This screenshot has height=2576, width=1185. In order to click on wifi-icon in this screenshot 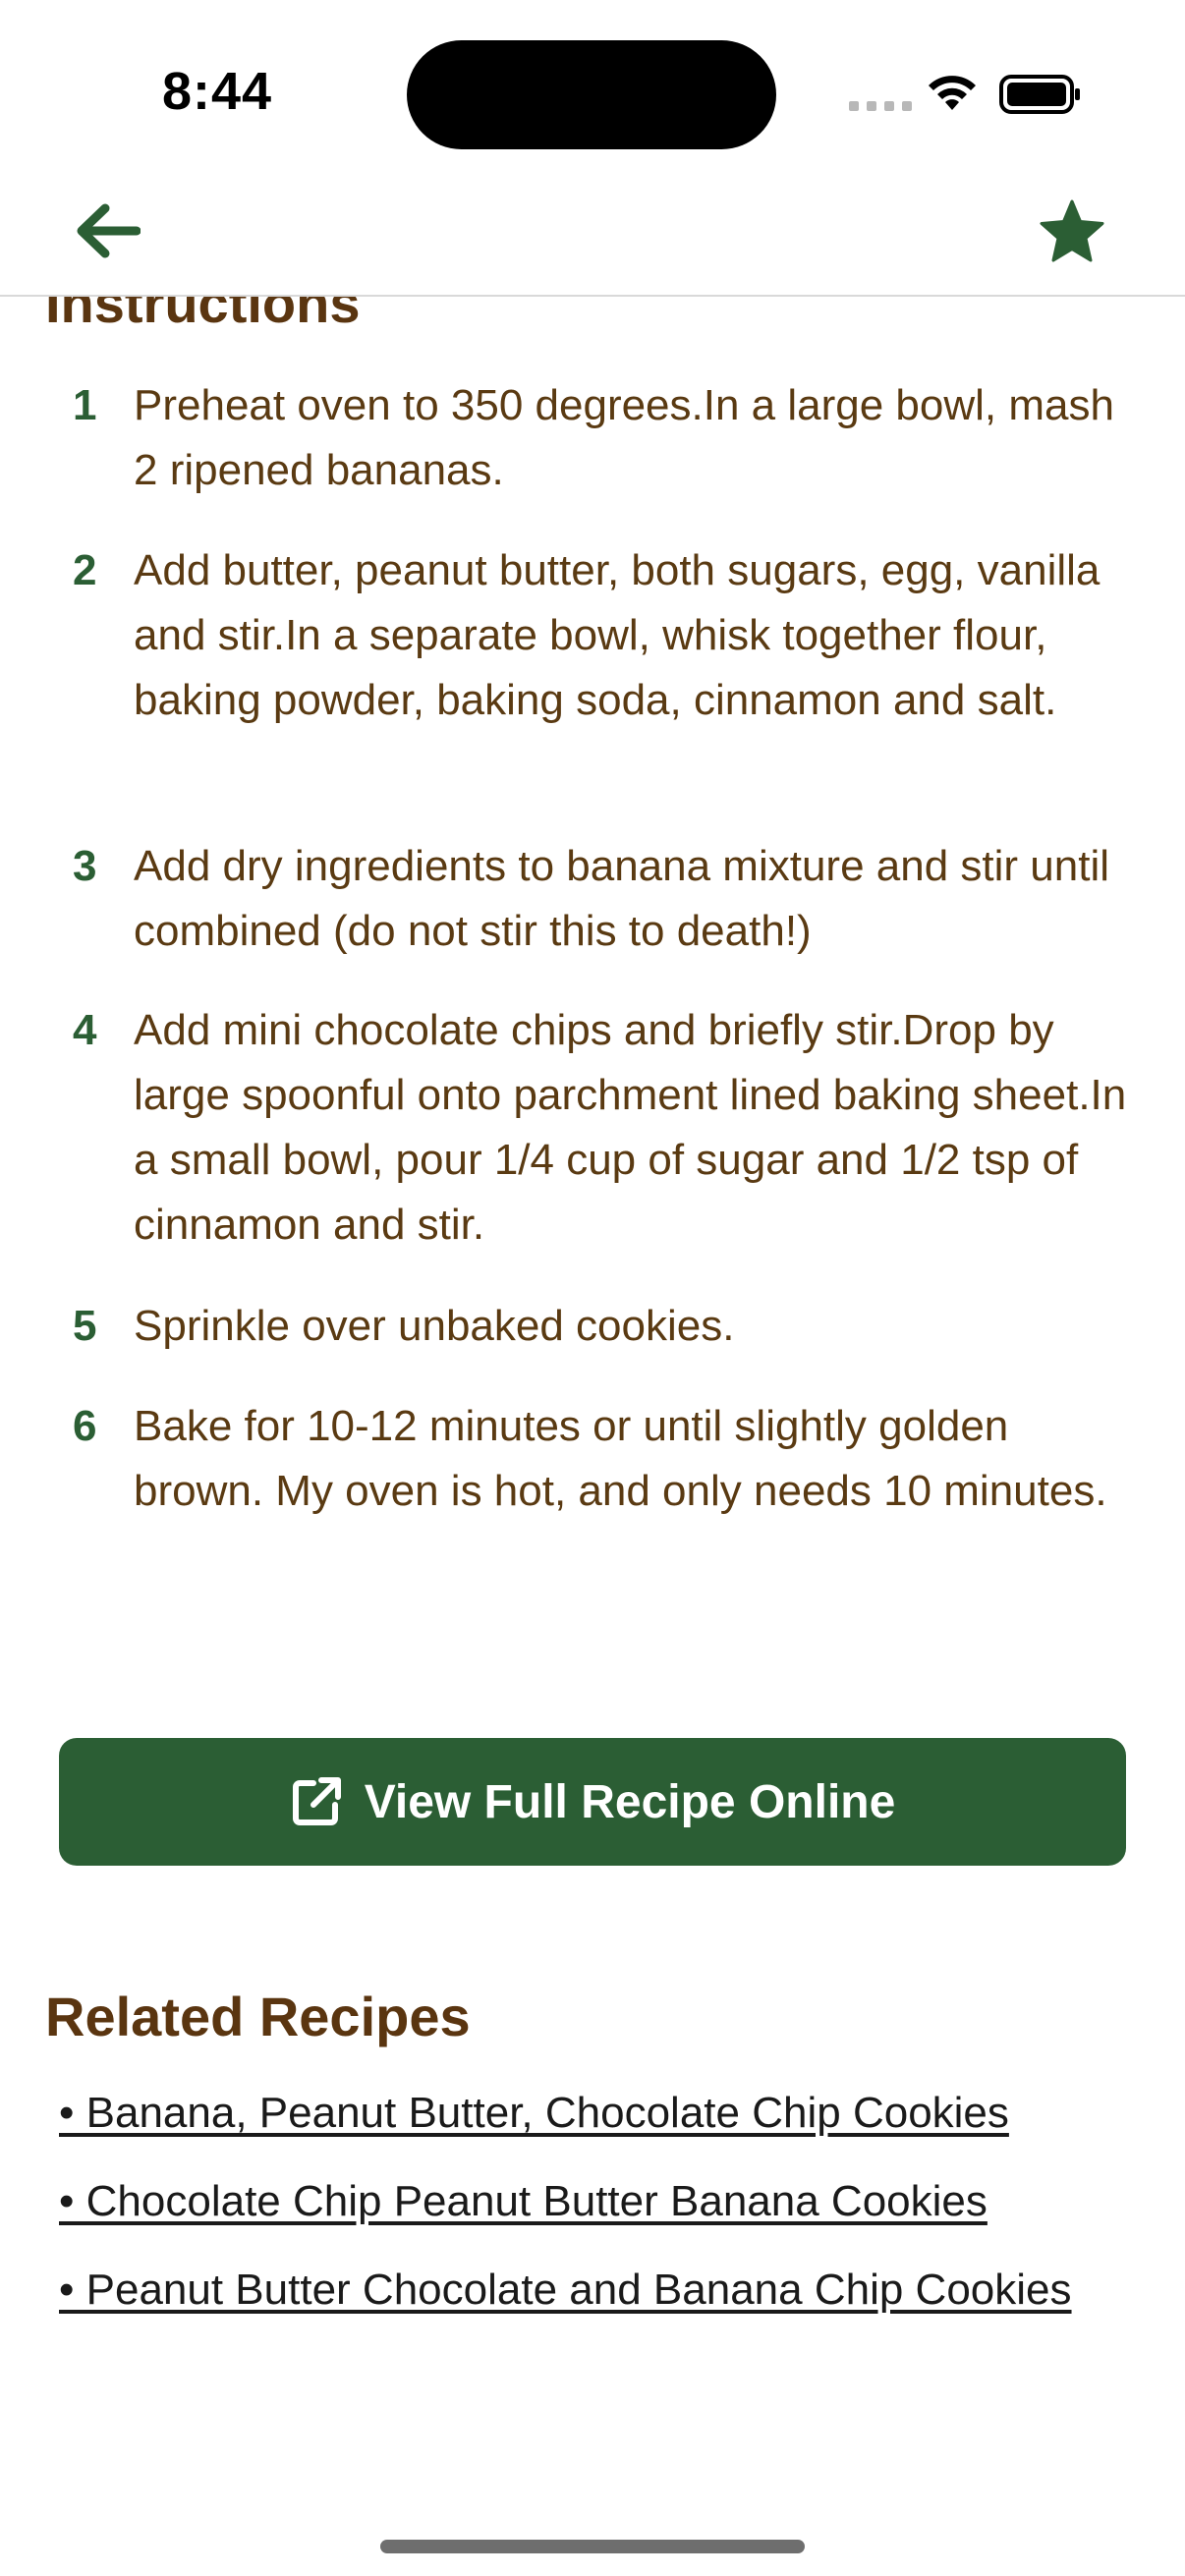, I will do `click(953, 93)`.